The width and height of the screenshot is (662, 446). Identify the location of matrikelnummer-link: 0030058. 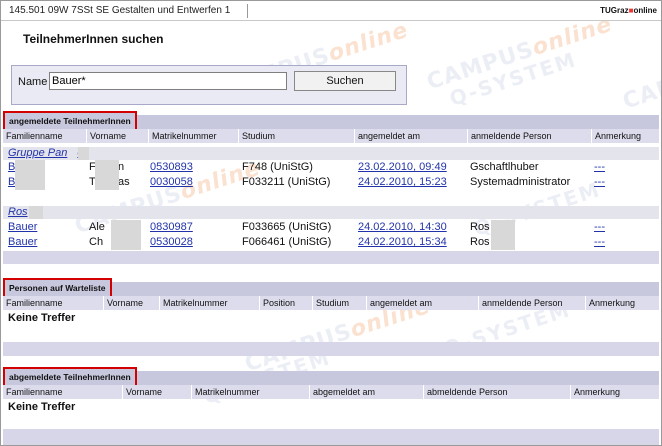
(171, 182).